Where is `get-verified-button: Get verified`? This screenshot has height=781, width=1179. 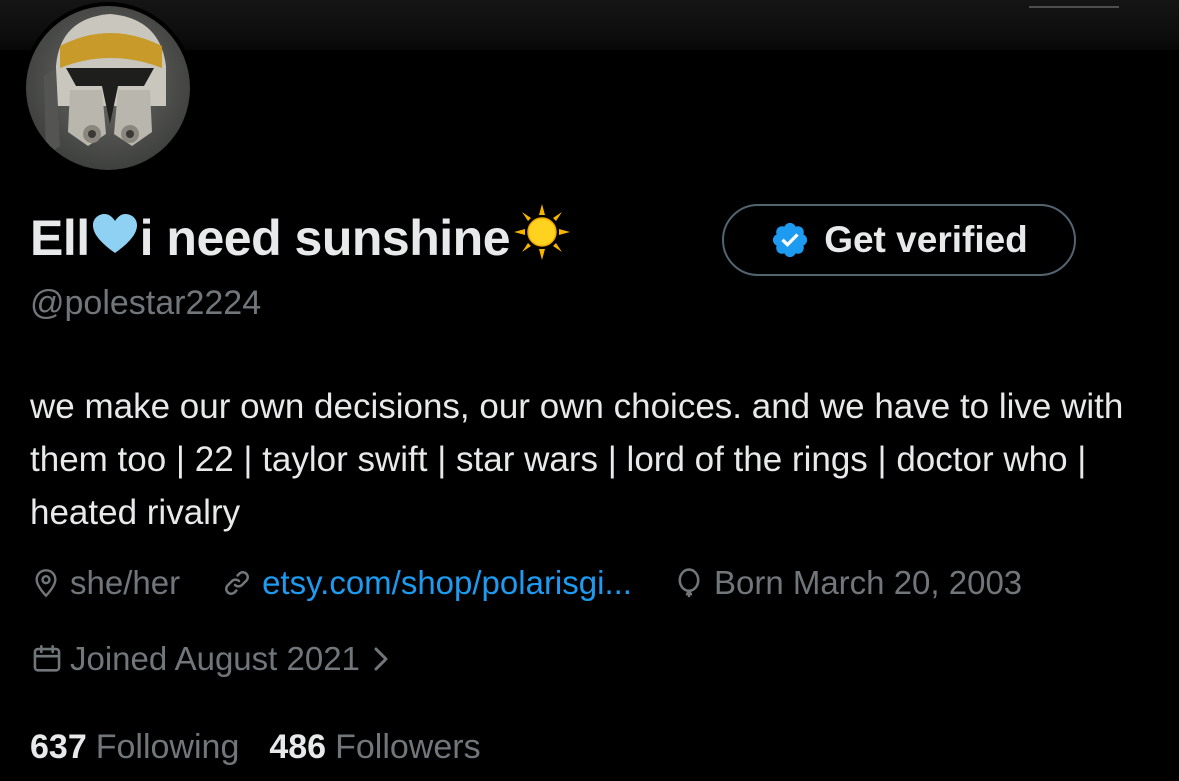 get-verified-button: Get verified is located at coordinates (899, 240).